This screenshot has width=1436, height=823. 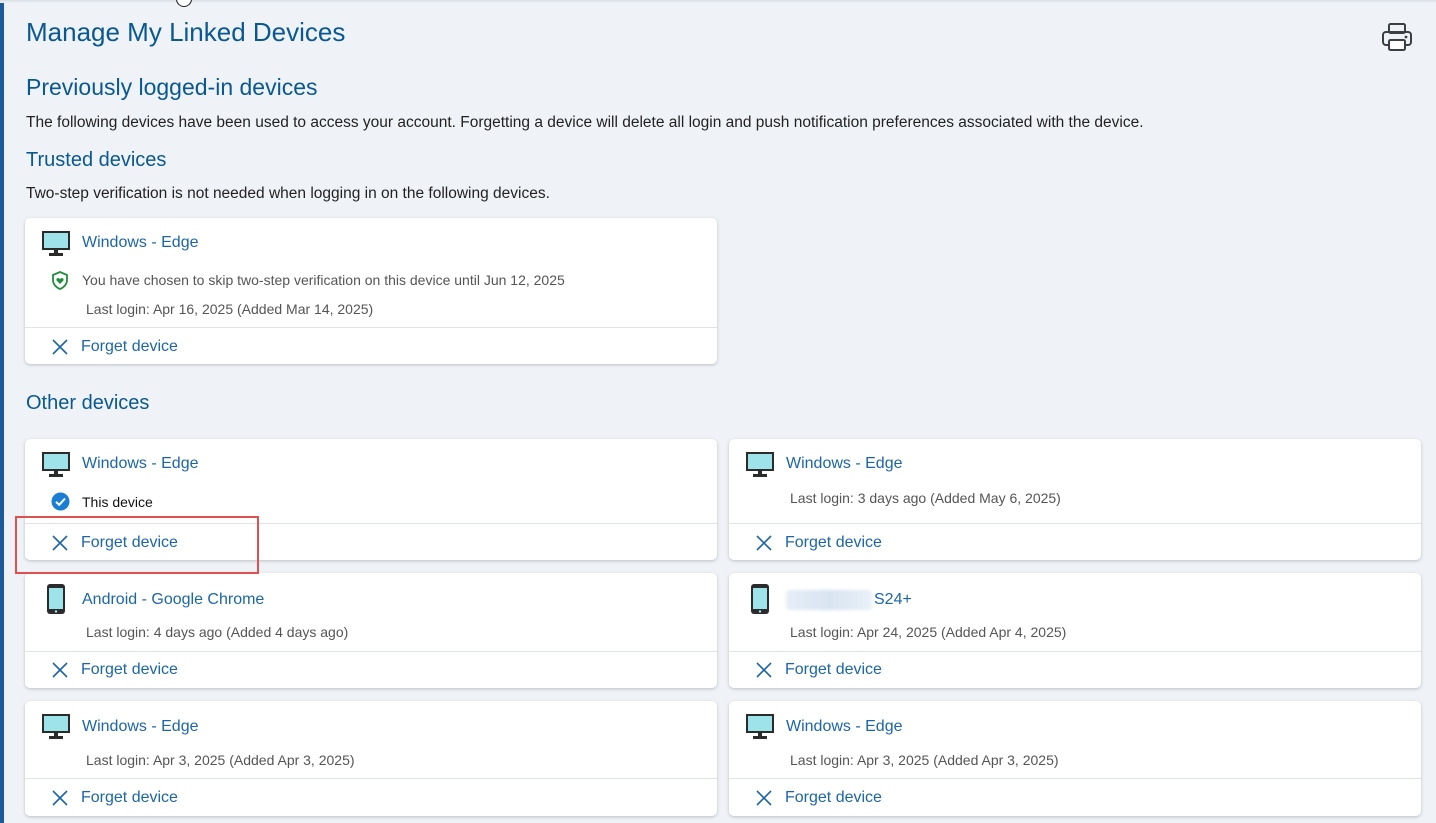 What do you see at coordinates (186, 32) in the screenshot?
I see `page-title: Manage My Linked Devices` at bounding box center [186, 32].